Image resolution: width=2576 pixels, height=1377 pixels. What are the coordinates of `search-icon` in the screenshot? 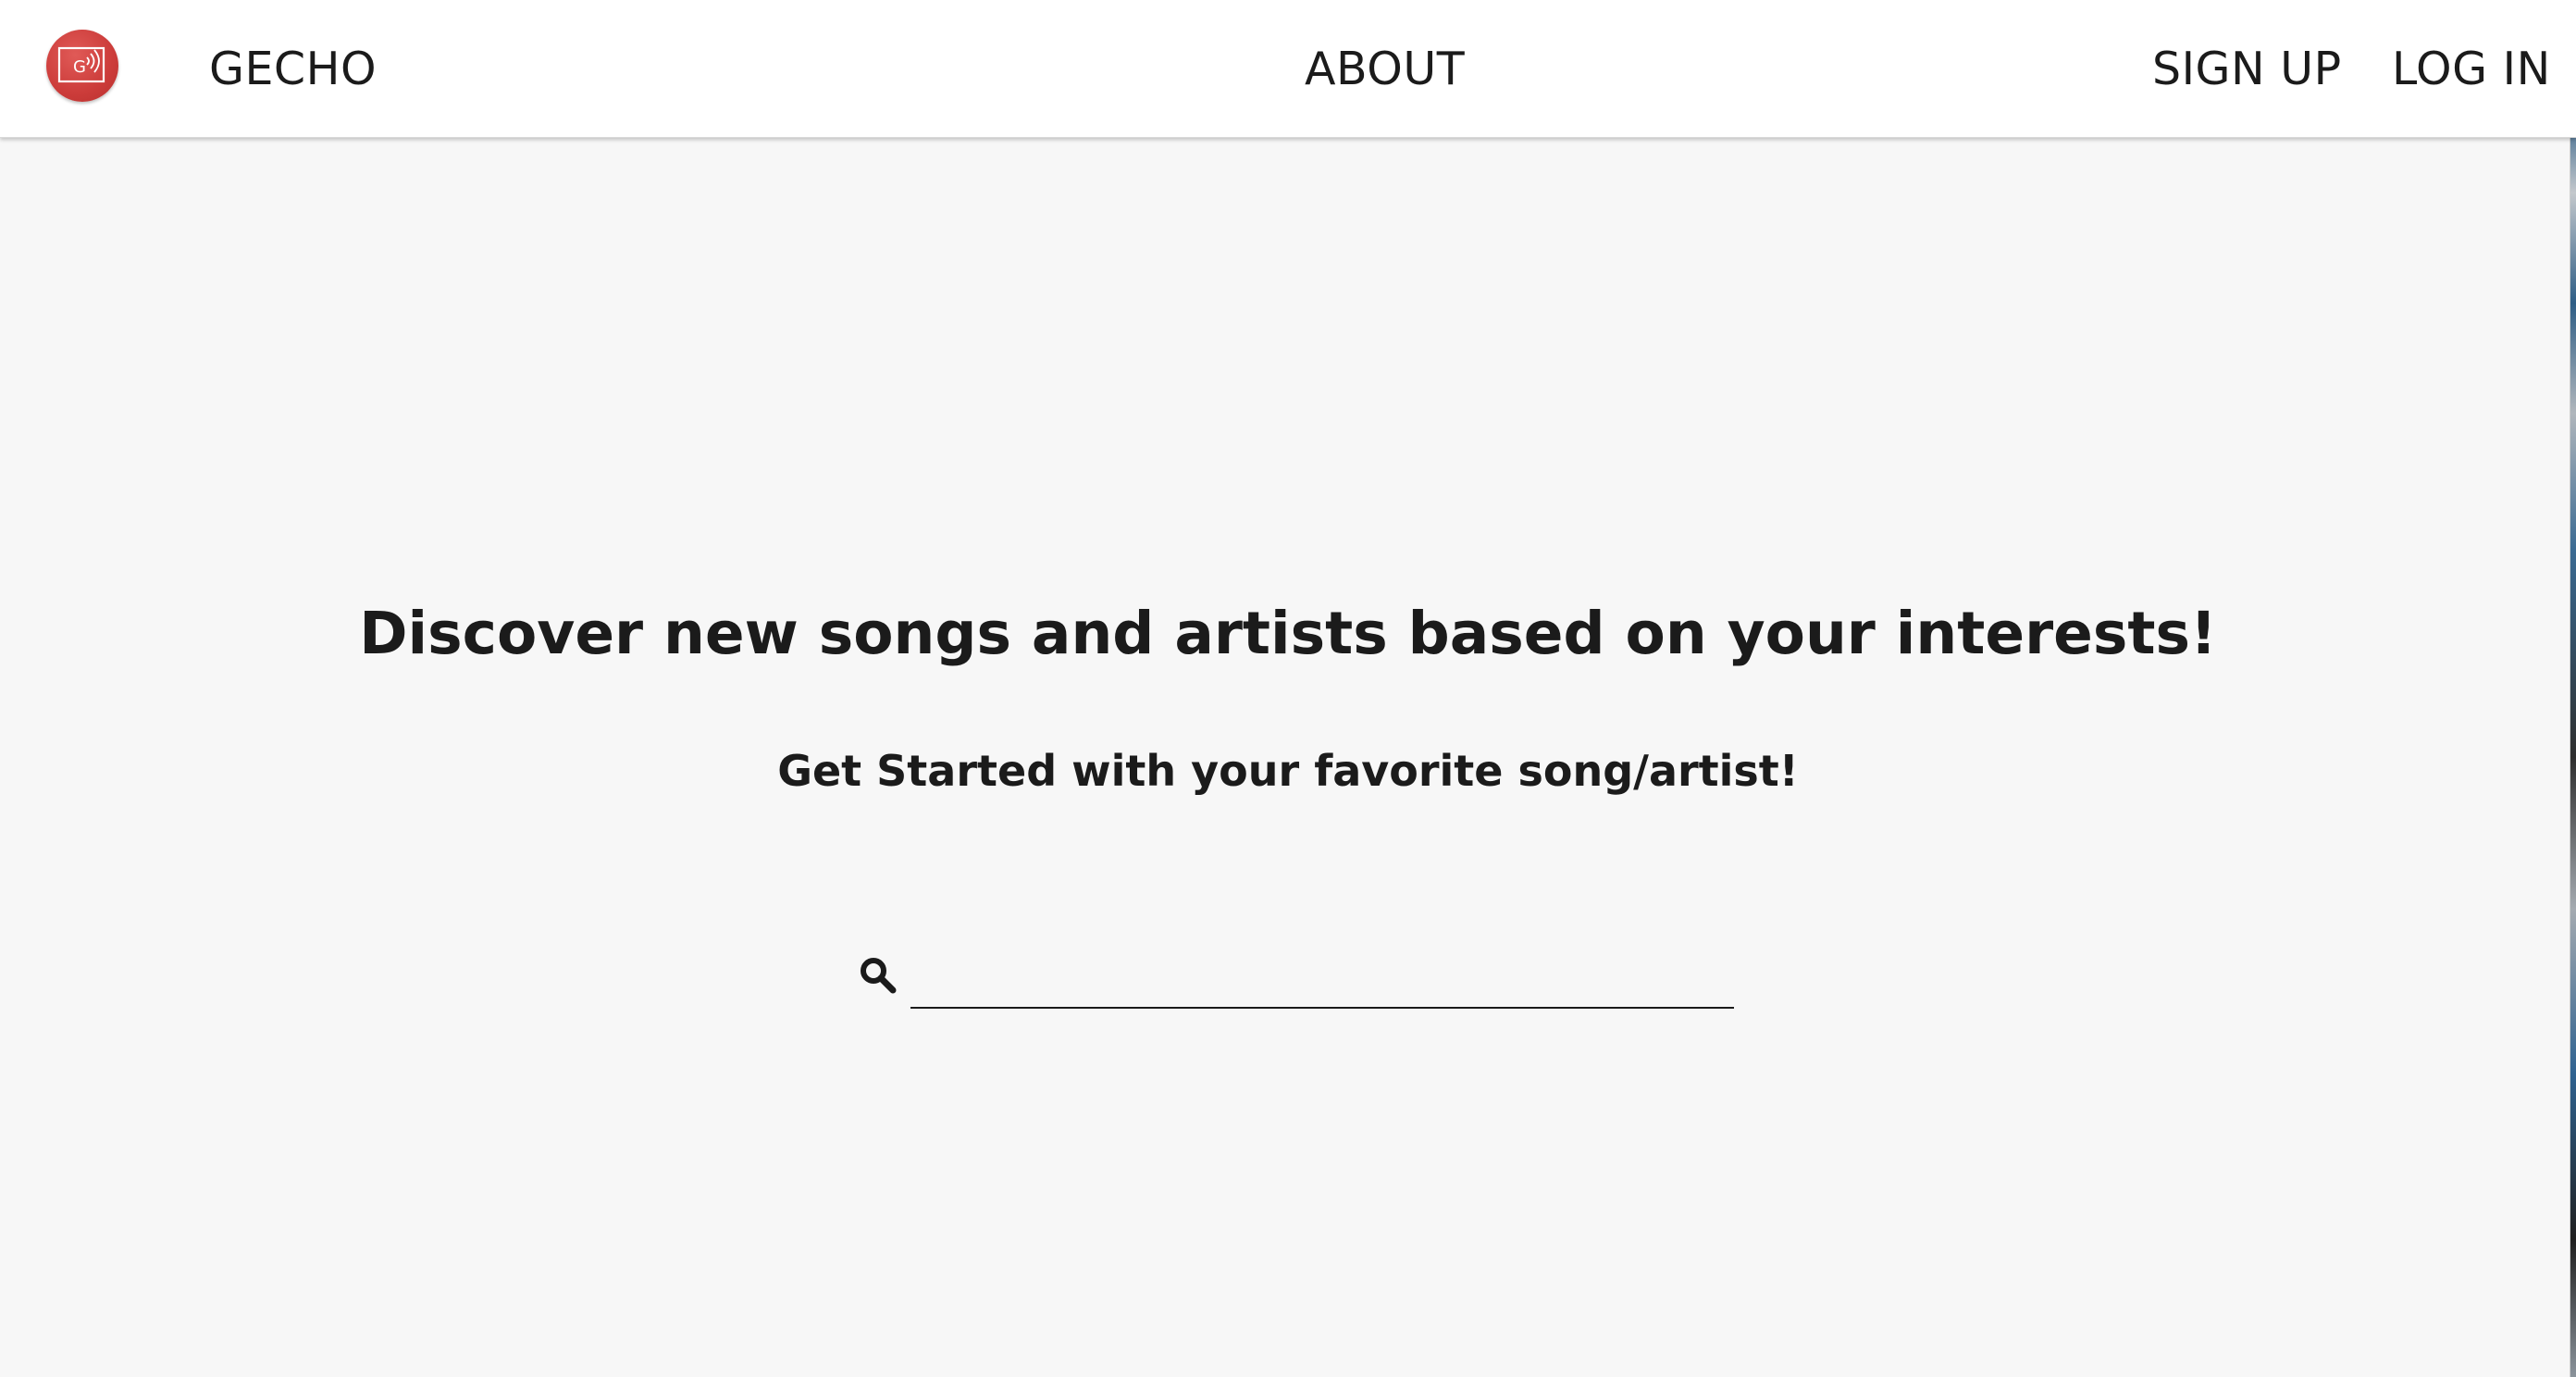 It's located at (878, 976).